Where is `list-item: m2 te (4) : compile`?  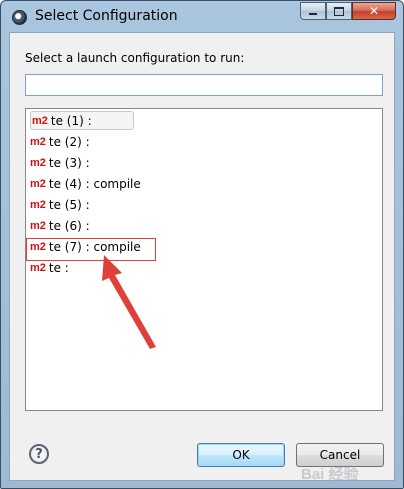 list-item: m2 te (4) : compile is located at coordinates (85, 183).